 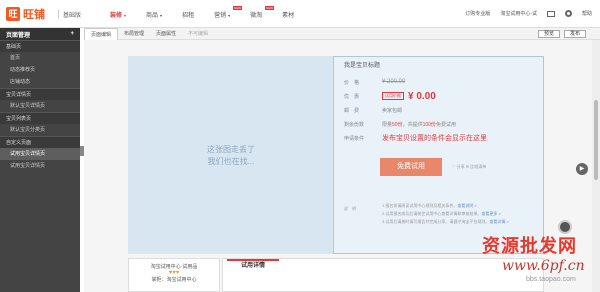 I want to click on logo-icon: 旺, so click(x=13, y=14).